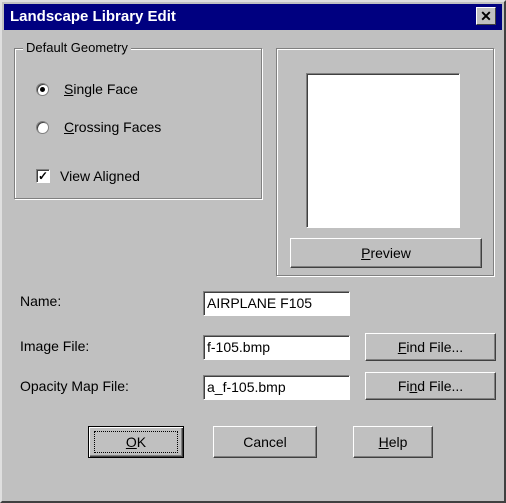 This screenshot has width=506, height=503. I want to click on cancel-button: Cancel, so click(265, 442).